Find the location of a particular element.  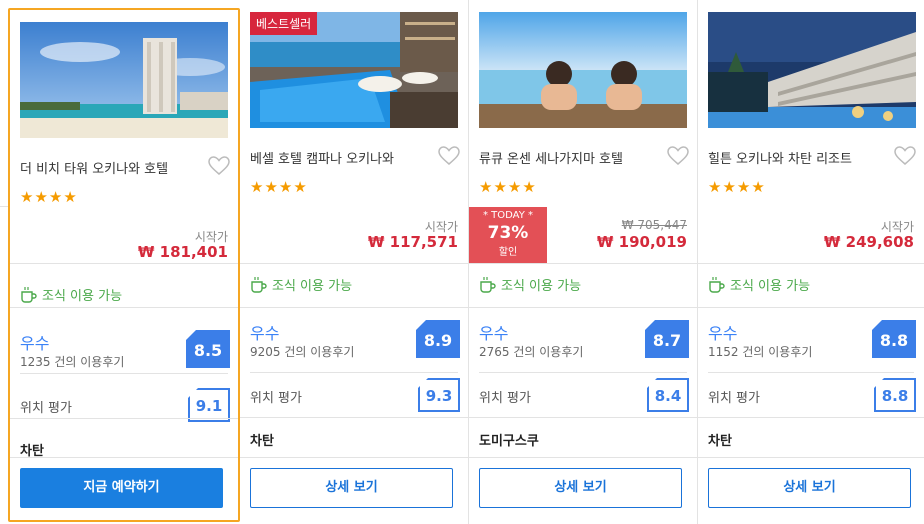

location-score-badge: 9.3 is located at coordinates (439, 395).